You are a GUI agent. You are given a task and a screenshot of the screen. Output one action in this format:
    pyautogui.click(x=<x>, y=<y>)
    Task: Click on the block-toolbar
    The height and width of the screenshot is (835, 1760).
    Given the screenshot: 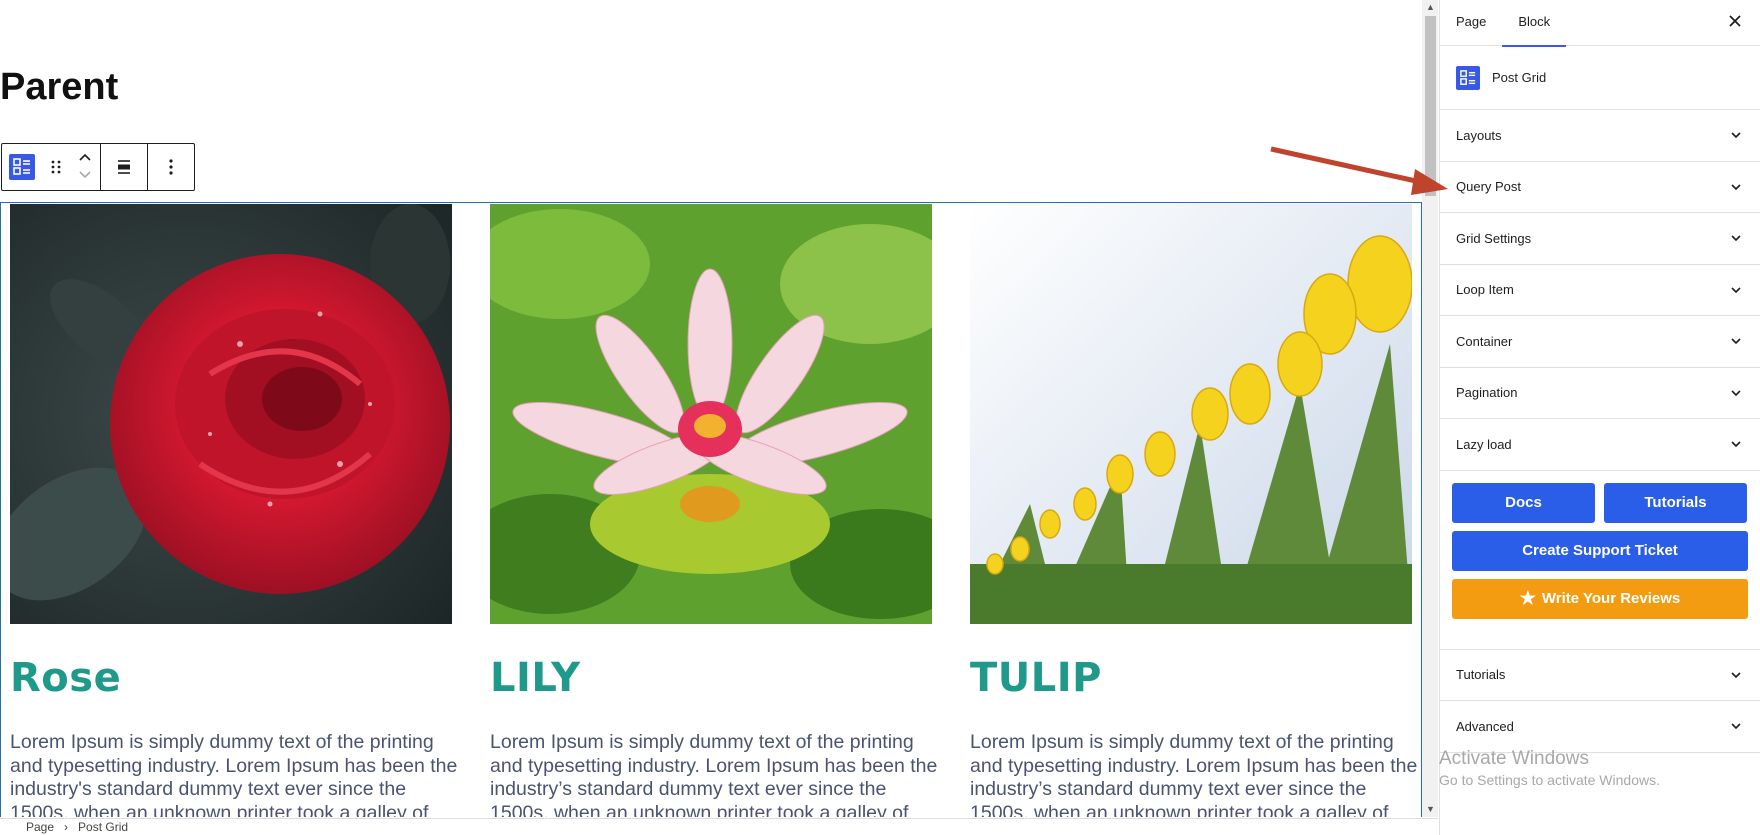 What is the action you would take?
    pyautogui.click(x=98, y=167)
    